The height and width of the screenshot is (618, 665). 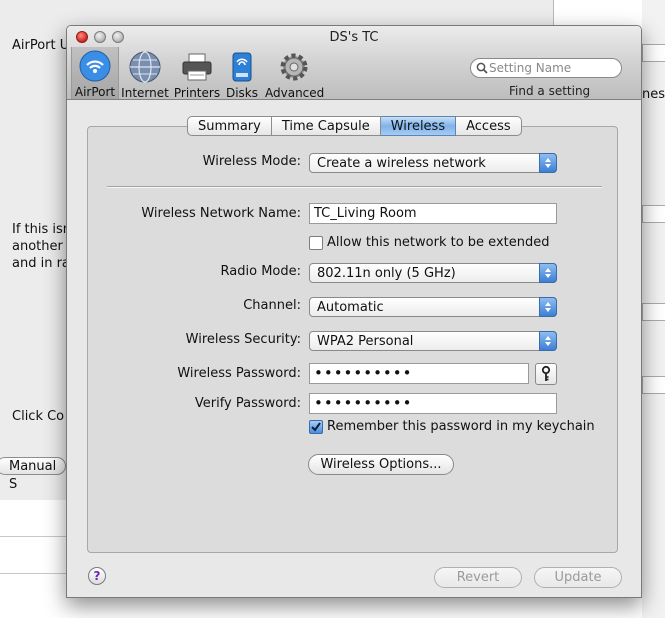 What do you see at coordinates (145, 93) in the screenshot?
I see `toolbar-label: Internet` at bounding box center [145, 93].